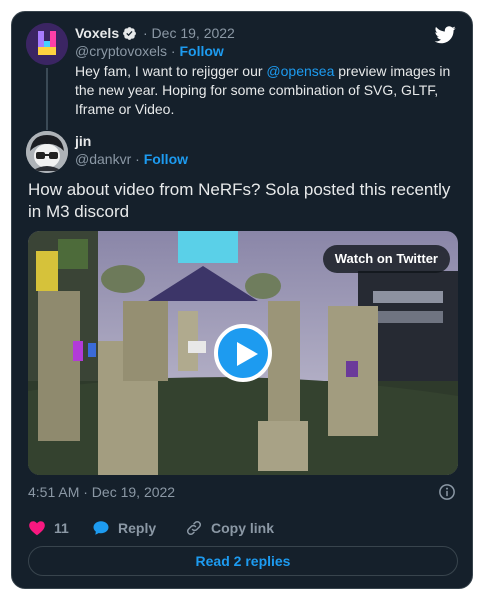 The width and height of the screenshot is (485, 604). I want to click on follow-jin-button: Follow, so click(166, 159).